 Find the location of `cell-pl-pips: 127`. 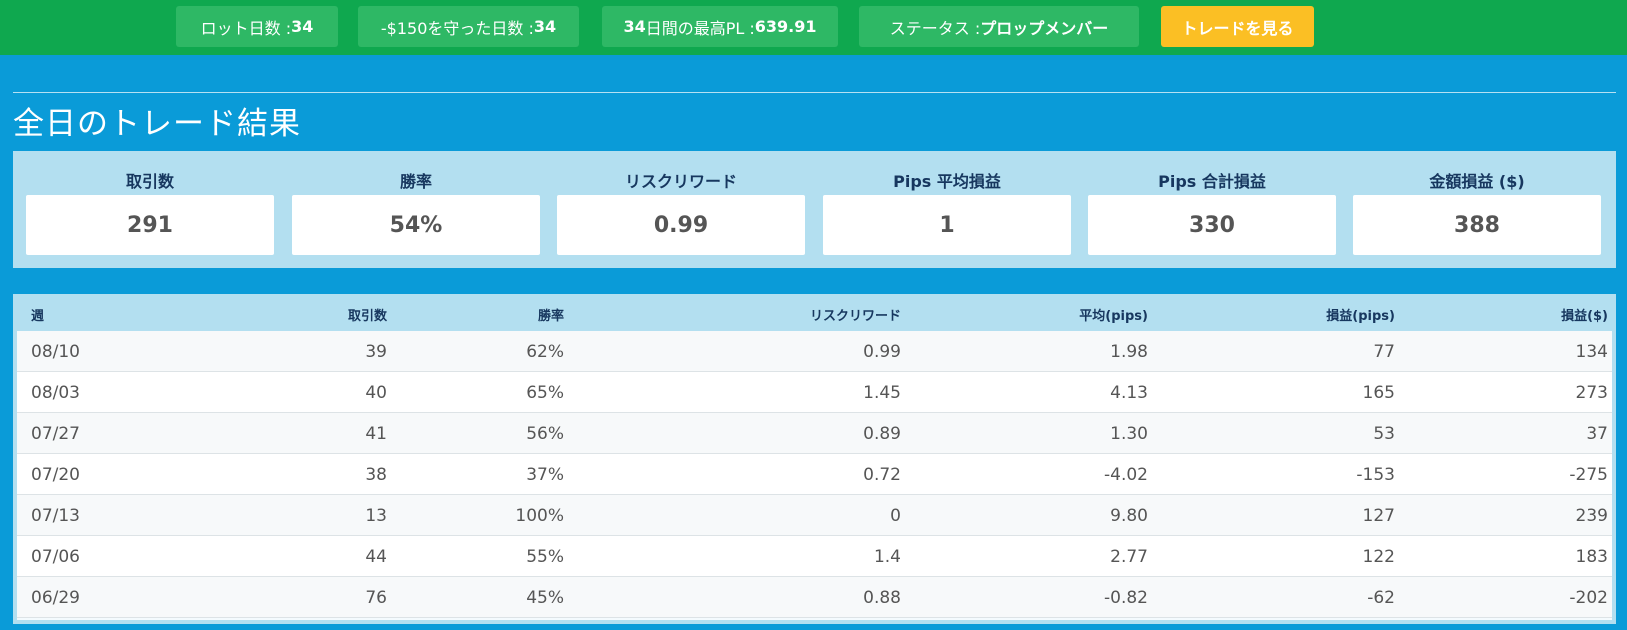

cell-pl-pips: 127 is located at coordinates (1378, 516).